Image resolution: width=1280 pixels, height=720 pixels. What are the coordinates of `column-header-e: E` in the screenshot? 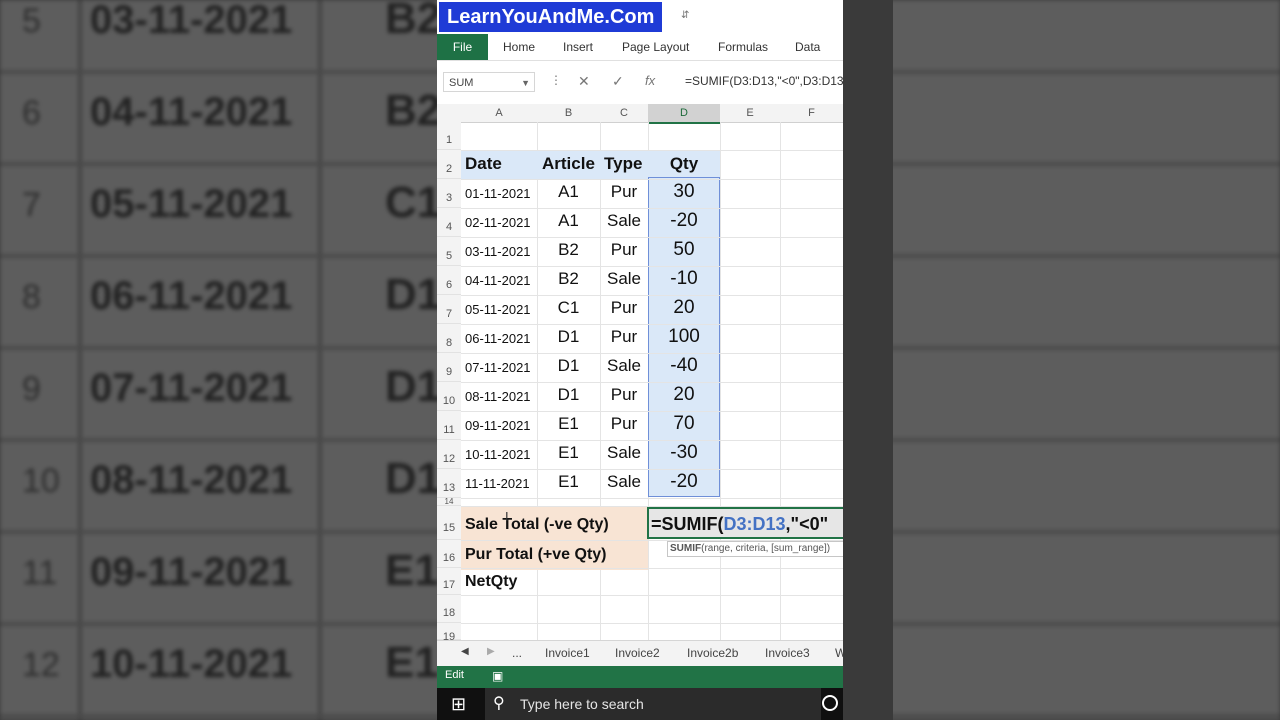 It's located at (750, 113).